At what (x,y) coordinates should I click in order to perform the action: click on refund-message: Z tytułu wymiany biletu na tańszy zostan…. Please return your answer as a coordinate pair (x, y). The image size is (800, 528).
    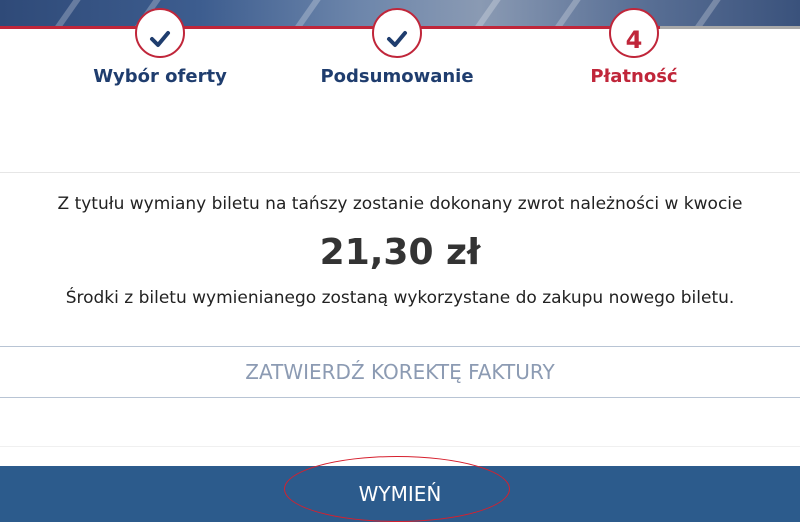
    Looking at the image, I should click on (400, 204).